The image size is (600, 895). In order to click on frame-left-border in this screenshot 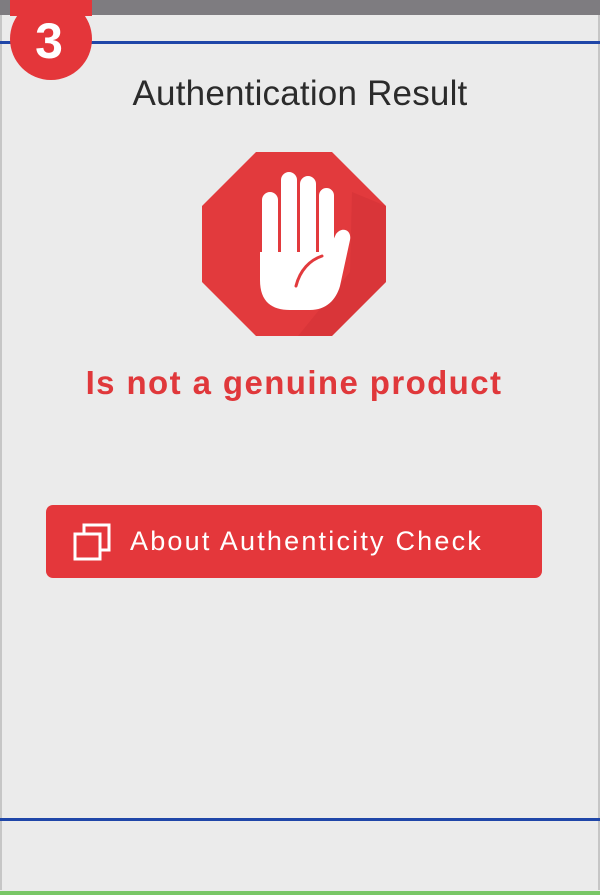, I will do `click(1, 452)`.